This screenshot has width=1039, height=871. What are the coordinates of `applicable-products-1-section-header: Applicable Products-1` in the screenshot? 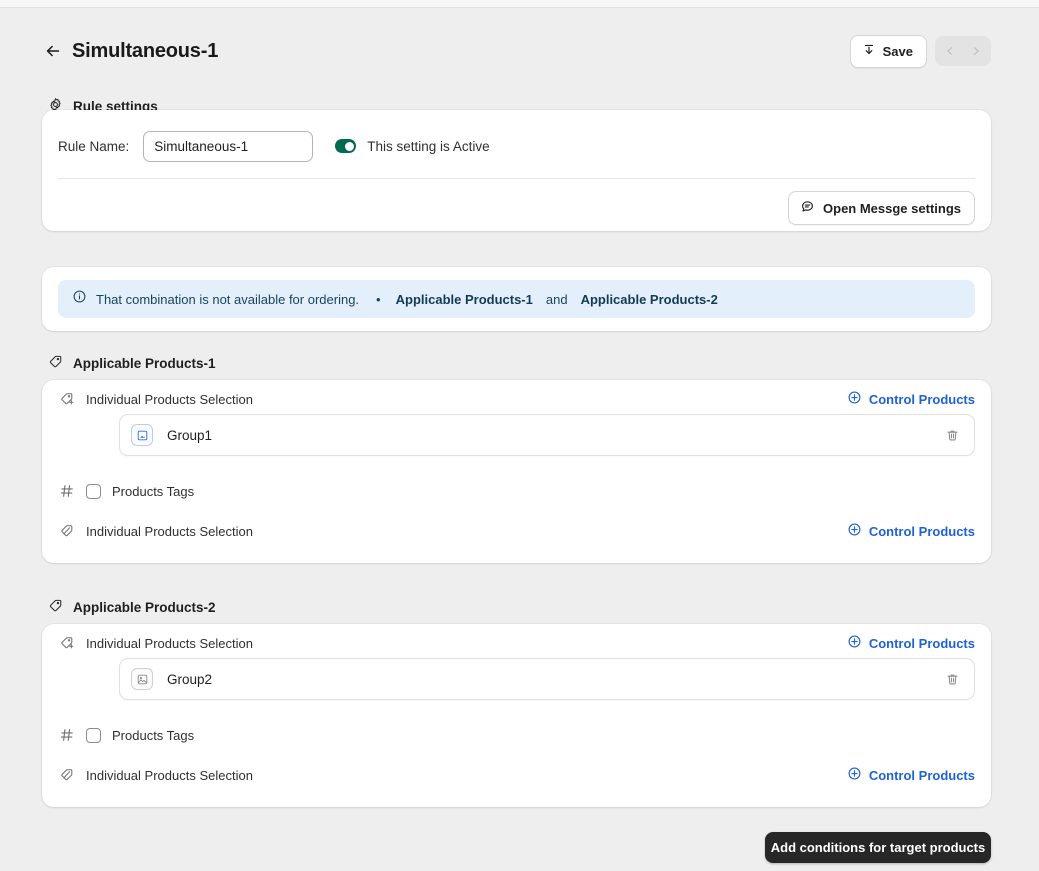 It's located at (132, 363).